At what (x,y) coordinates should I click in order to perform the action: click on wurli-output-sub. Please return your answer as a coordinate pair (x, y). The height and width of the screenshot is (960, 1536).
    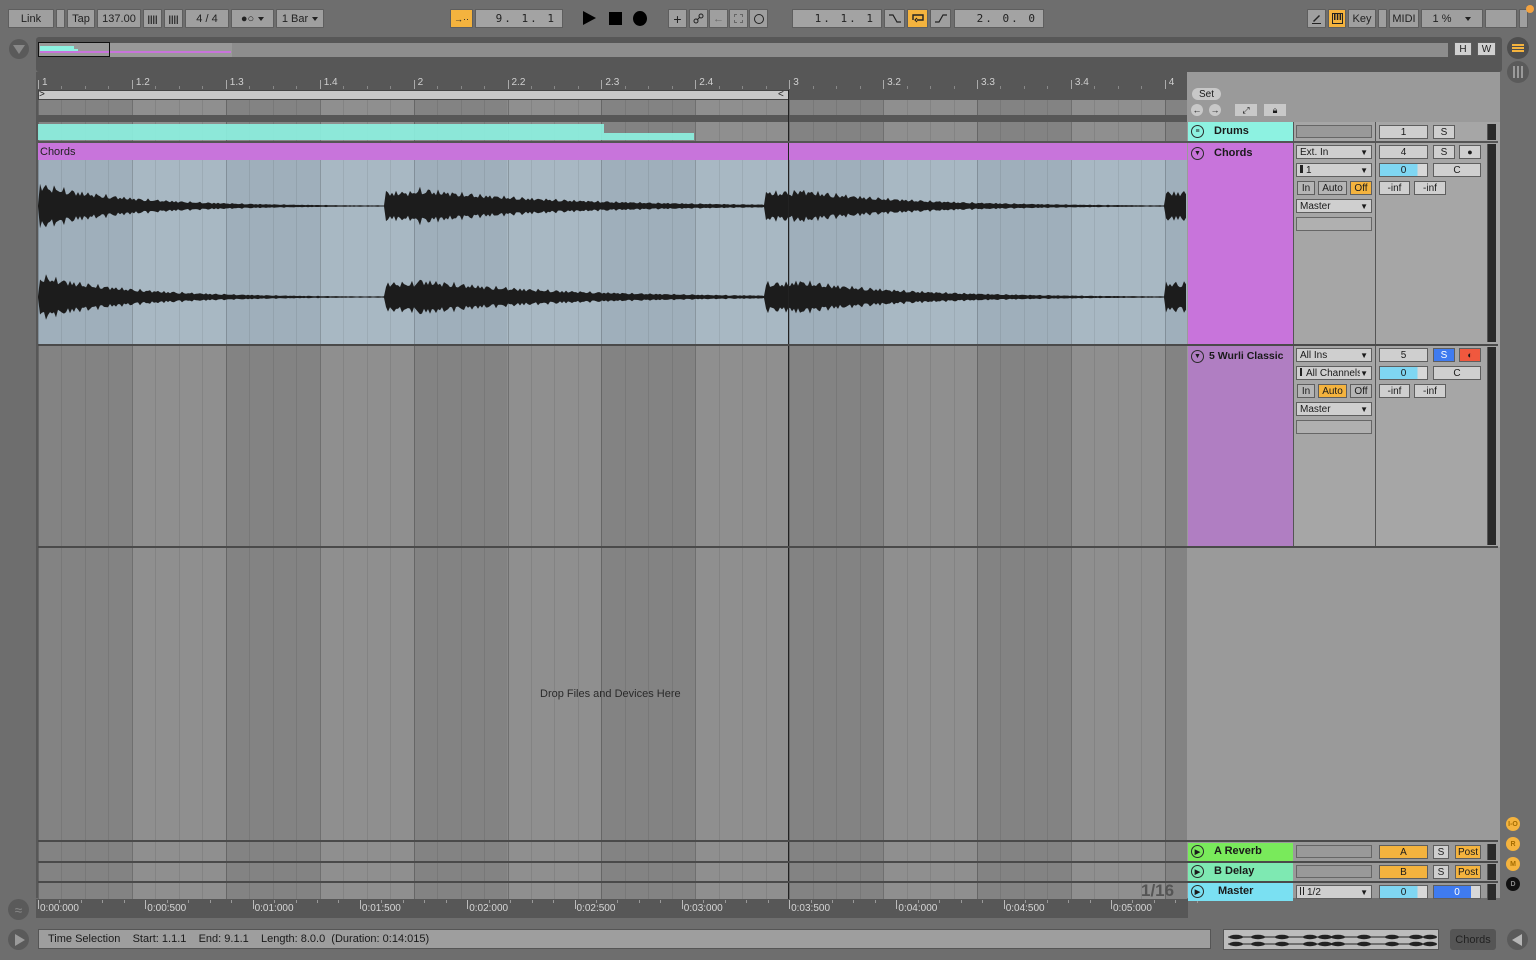
    Looking at the image, I should click on (1334, 427).